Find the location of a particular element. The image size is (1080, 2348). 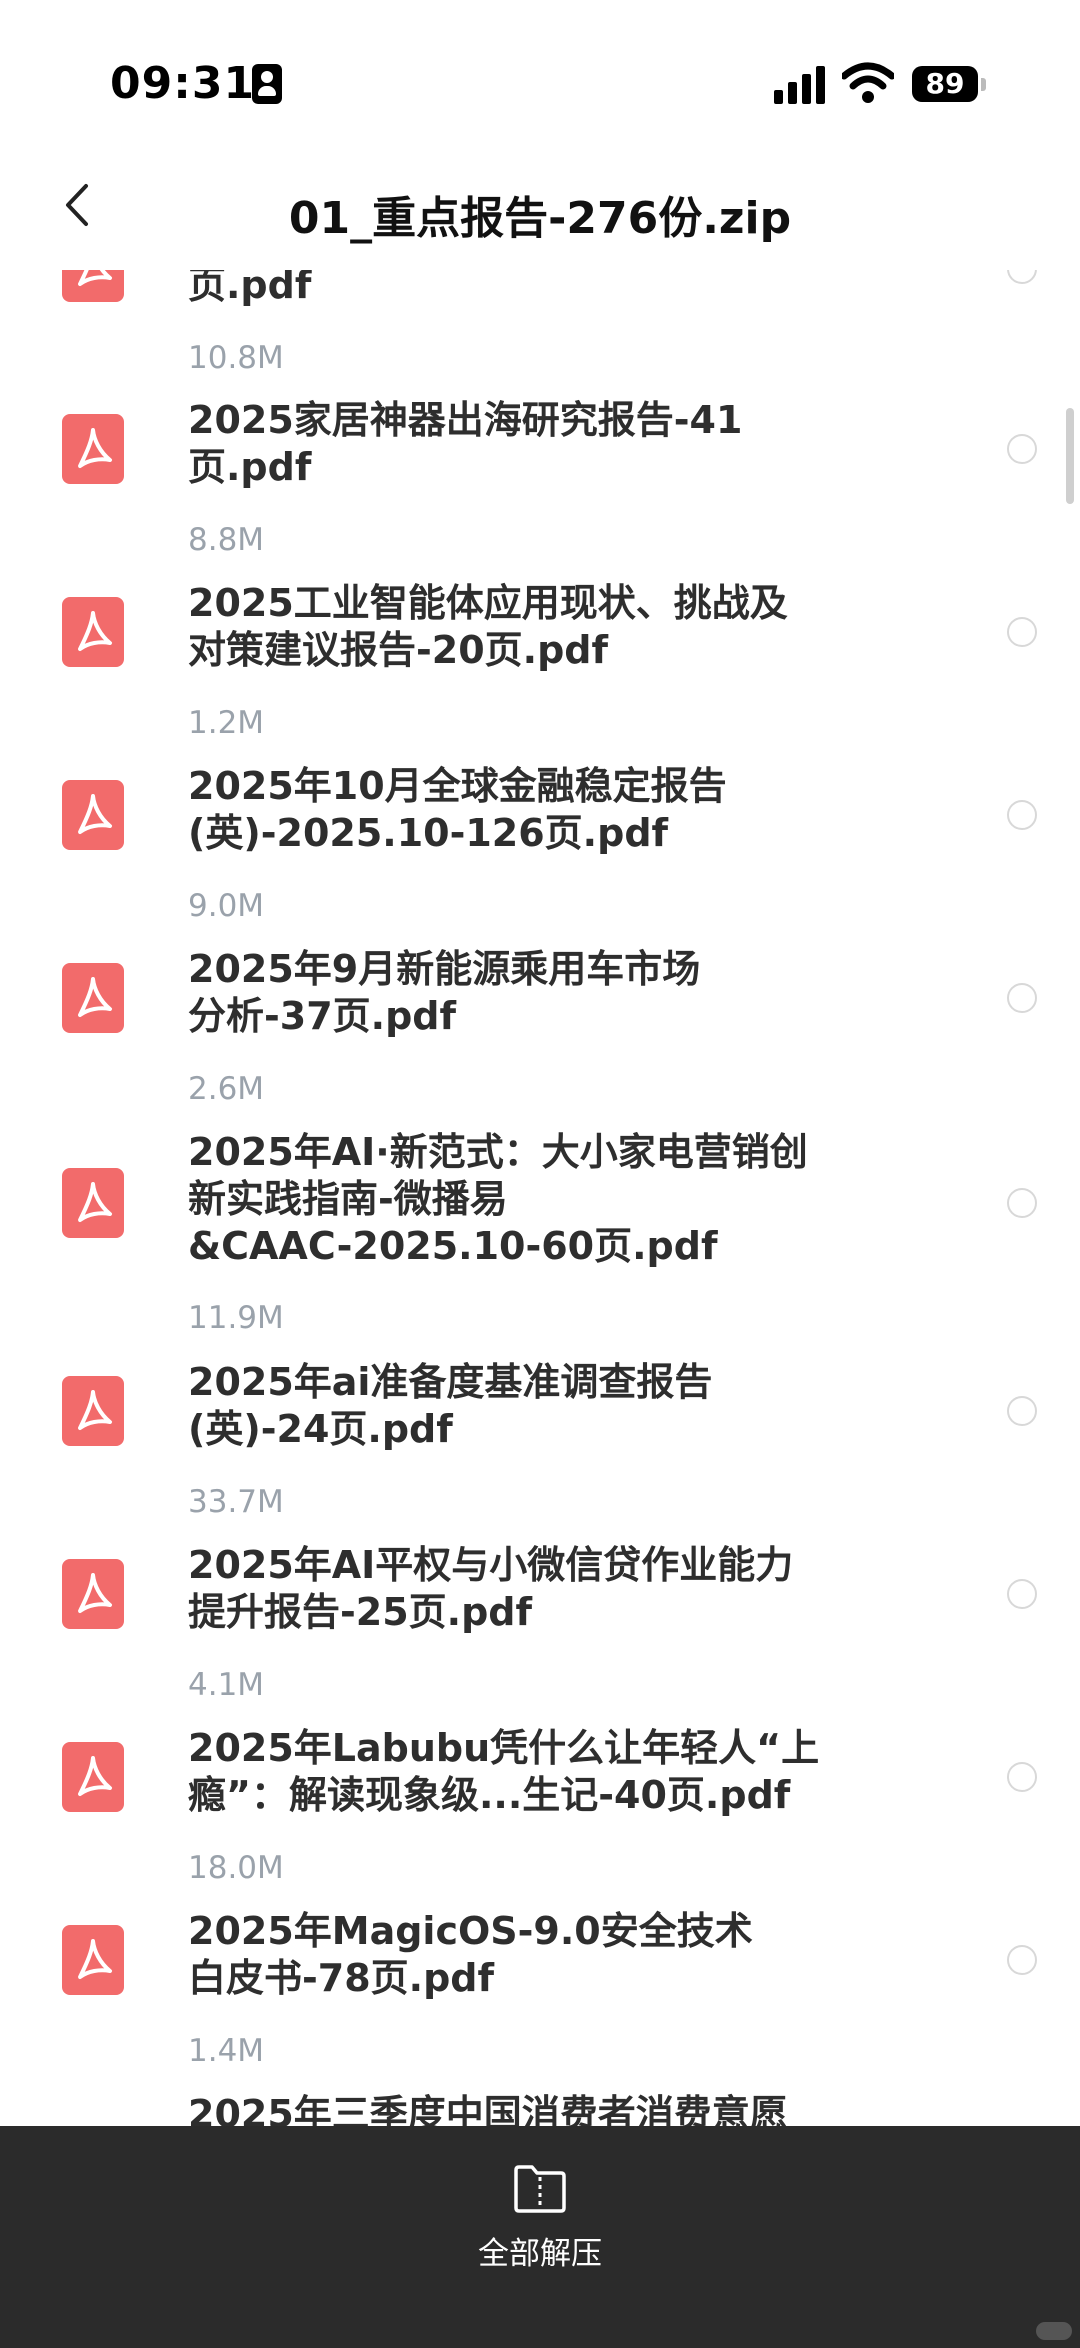

file-size: 33.7M is located at coordinates (236, 1502).